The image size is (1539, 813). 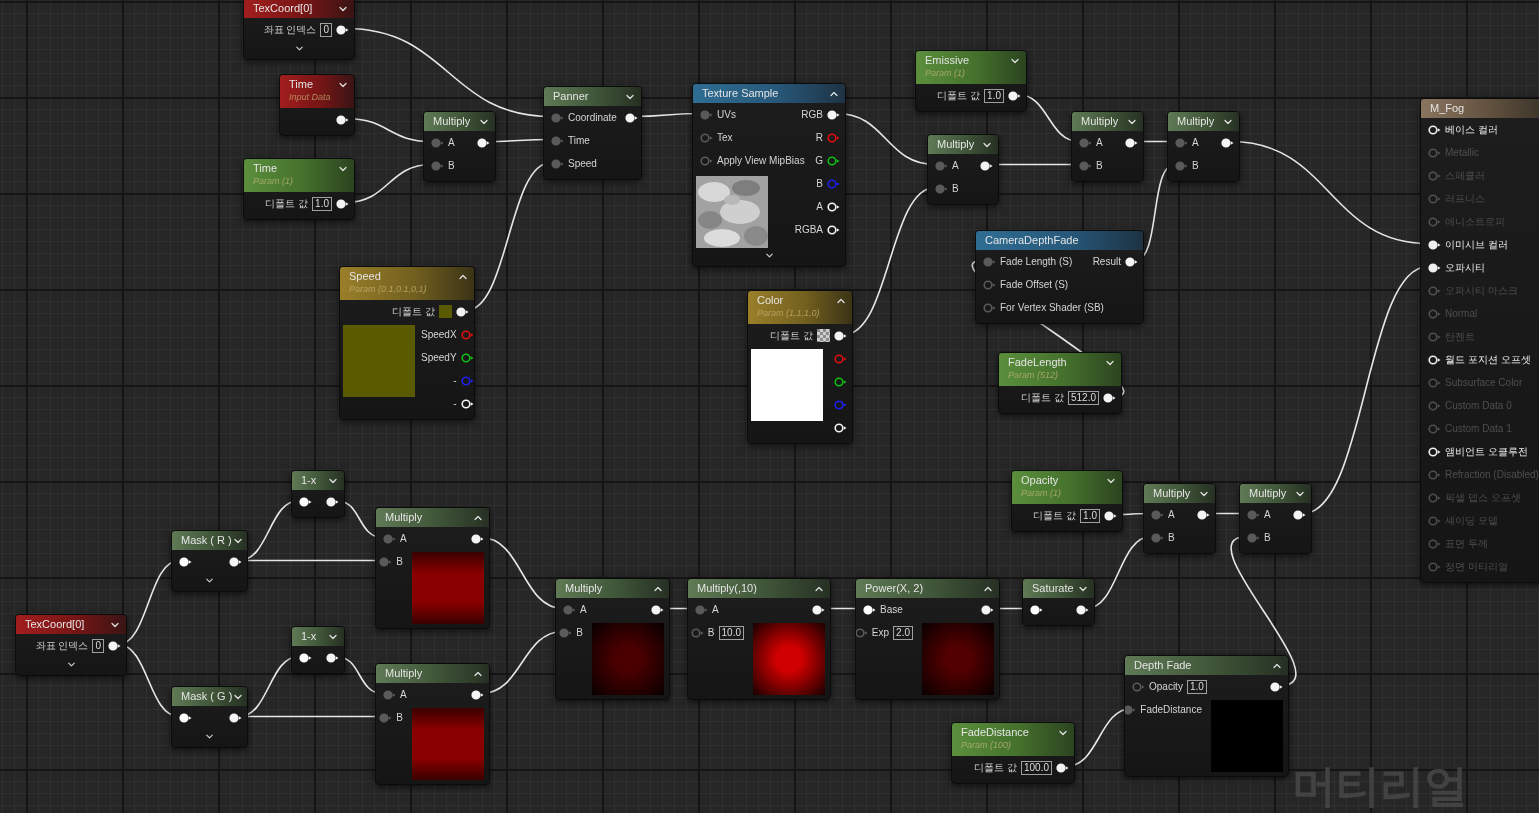 I want to click on pin-label: RGB, so click(x=812, y=114).